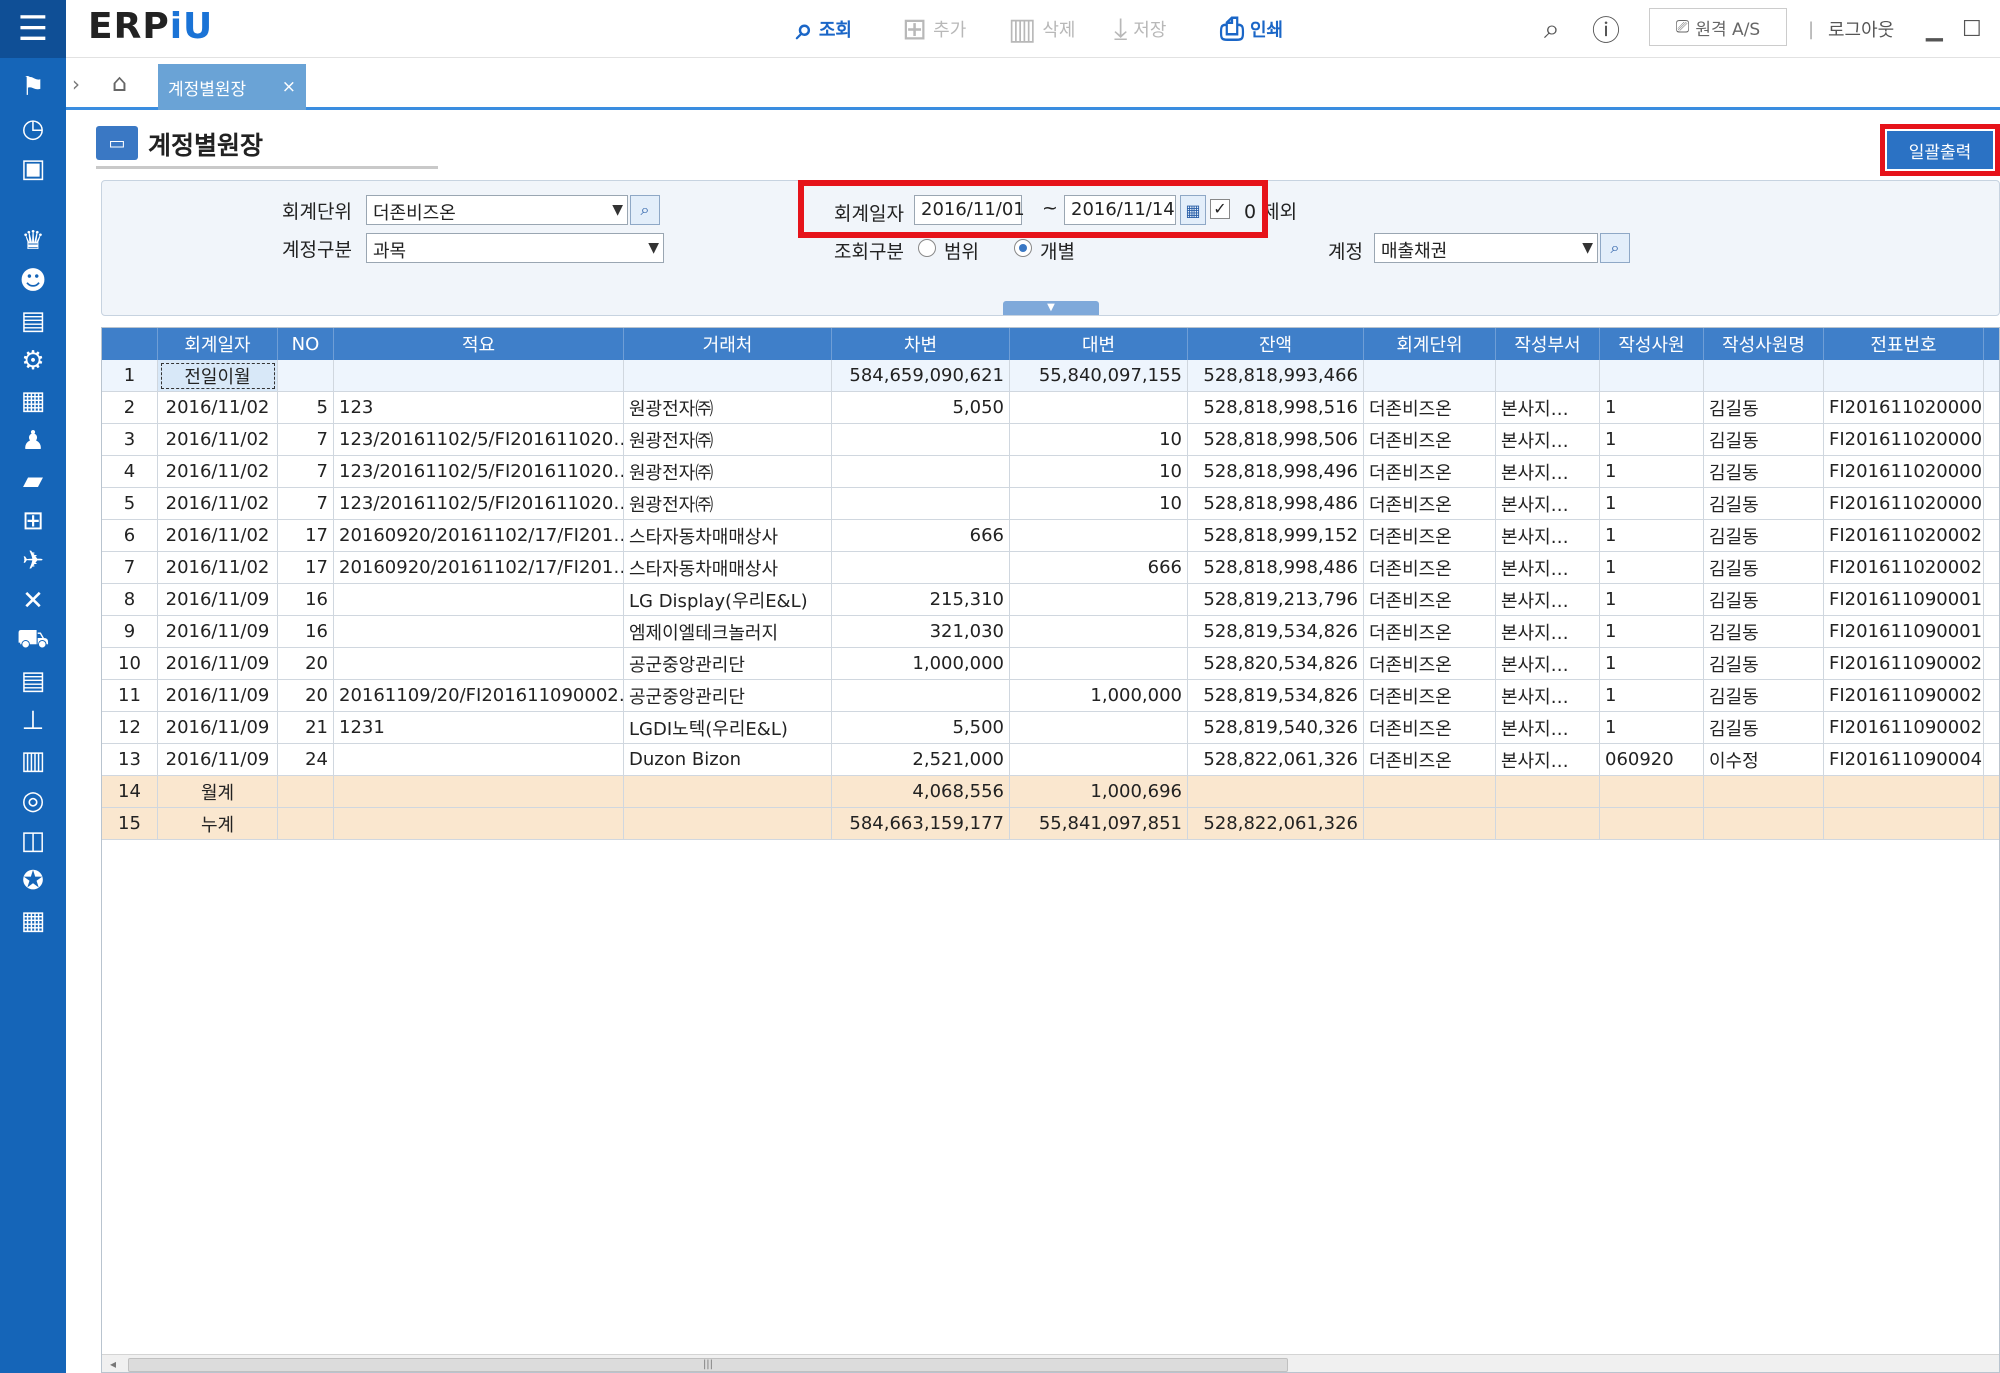 The image size is (2000, 1373). Describe the element at coordinates (306, 728) in the screenshot. I see `grid-cell: 21` at that location.